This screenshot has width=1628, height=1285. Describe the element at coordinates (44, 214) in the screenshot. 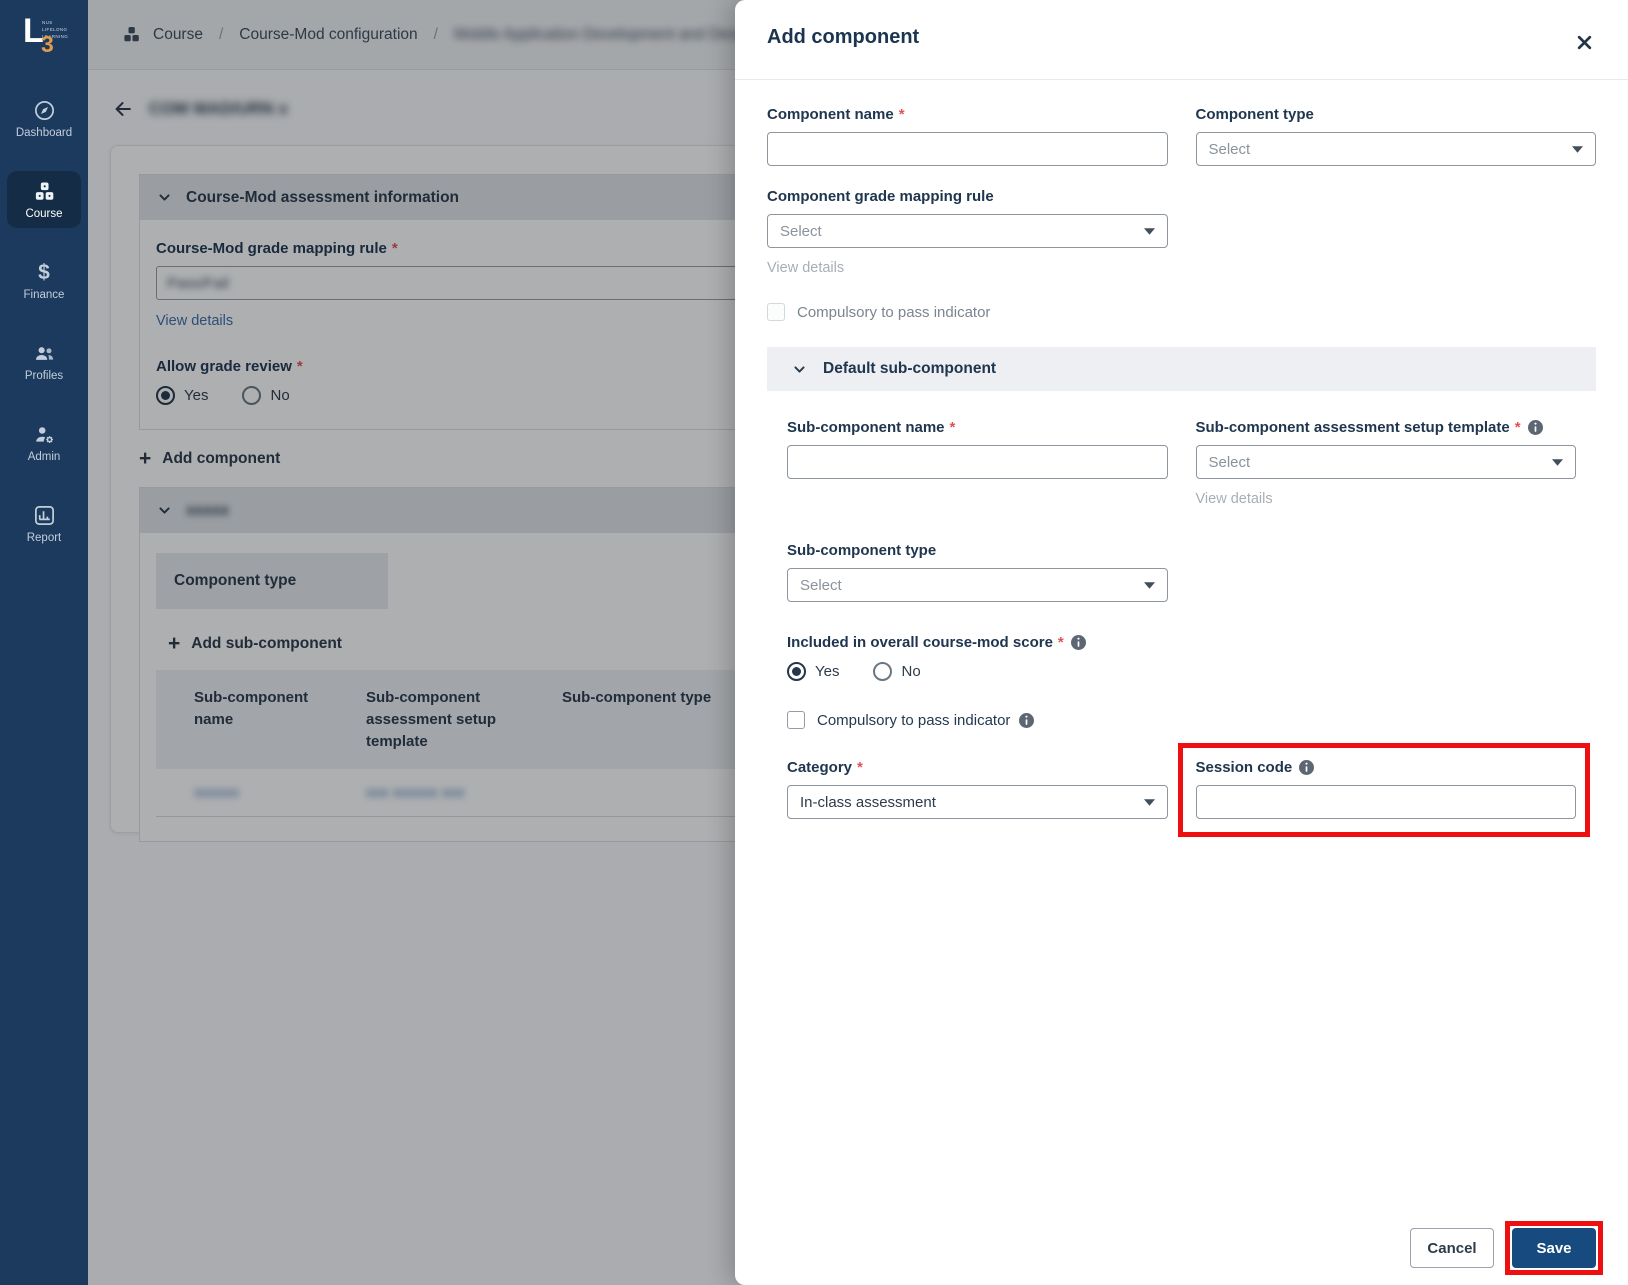

I see `sidebar-item-label: Course` at that location.